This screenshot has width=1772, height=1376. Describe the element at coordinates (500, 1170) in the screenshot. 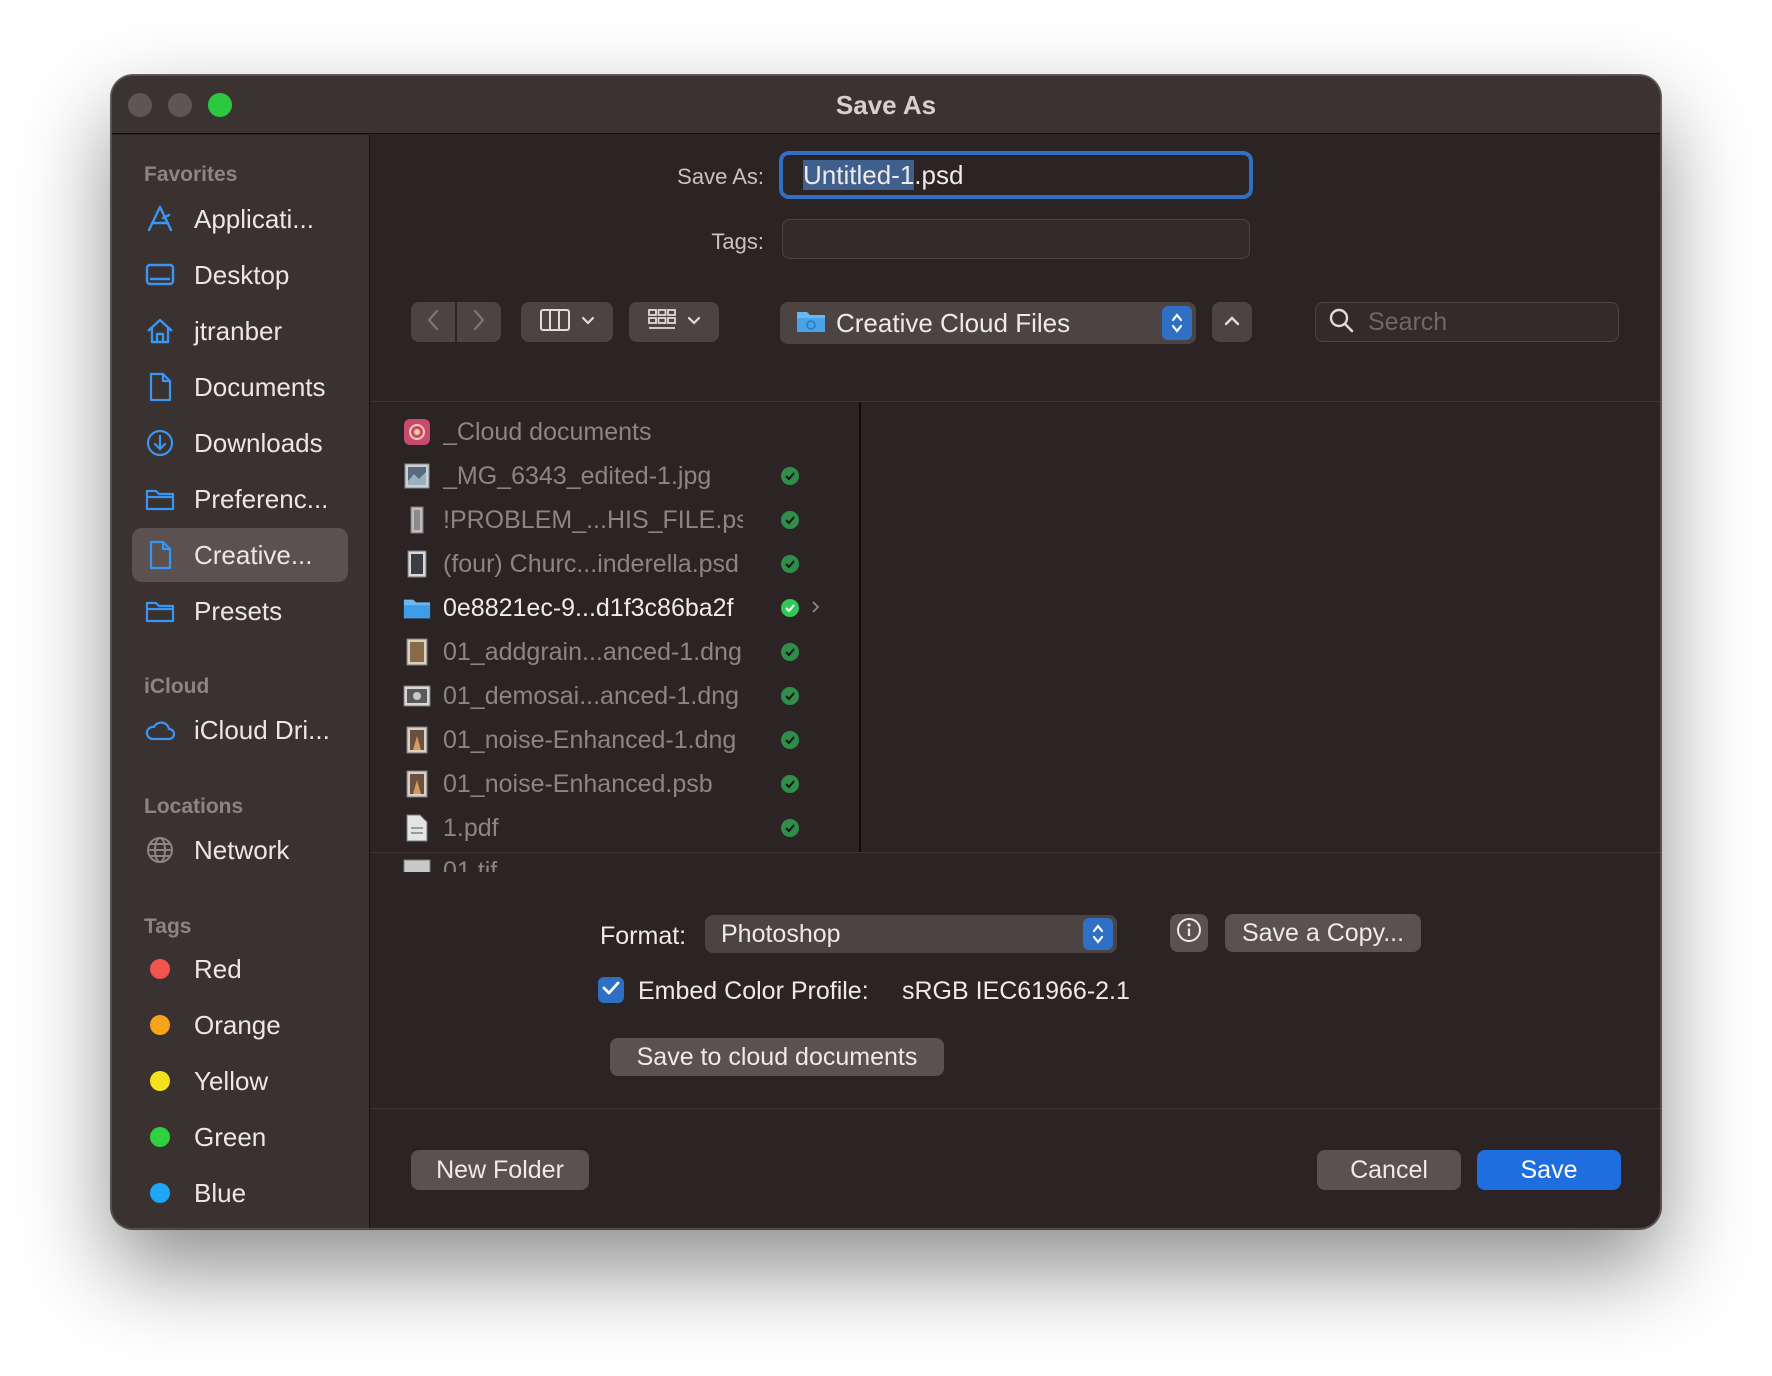

I see `new-folder-button: New Folder` at that location.